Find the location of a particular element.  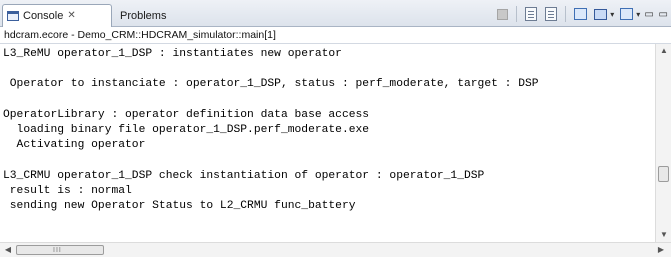

tab-problems: Problems is located at coordinates (146, 15).